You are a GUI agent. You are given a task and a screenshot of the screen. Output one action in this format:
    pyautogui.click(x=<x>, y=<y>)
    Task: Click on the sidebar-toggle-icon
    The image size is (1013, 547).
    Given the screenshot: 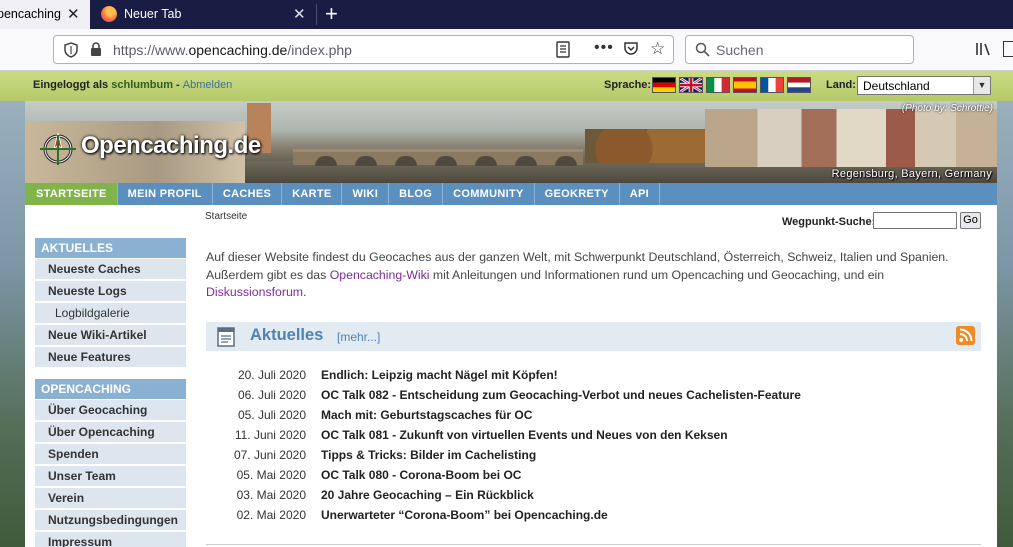 What is the action you would take?
    pyautogui.click(x=1008, y=49)
    